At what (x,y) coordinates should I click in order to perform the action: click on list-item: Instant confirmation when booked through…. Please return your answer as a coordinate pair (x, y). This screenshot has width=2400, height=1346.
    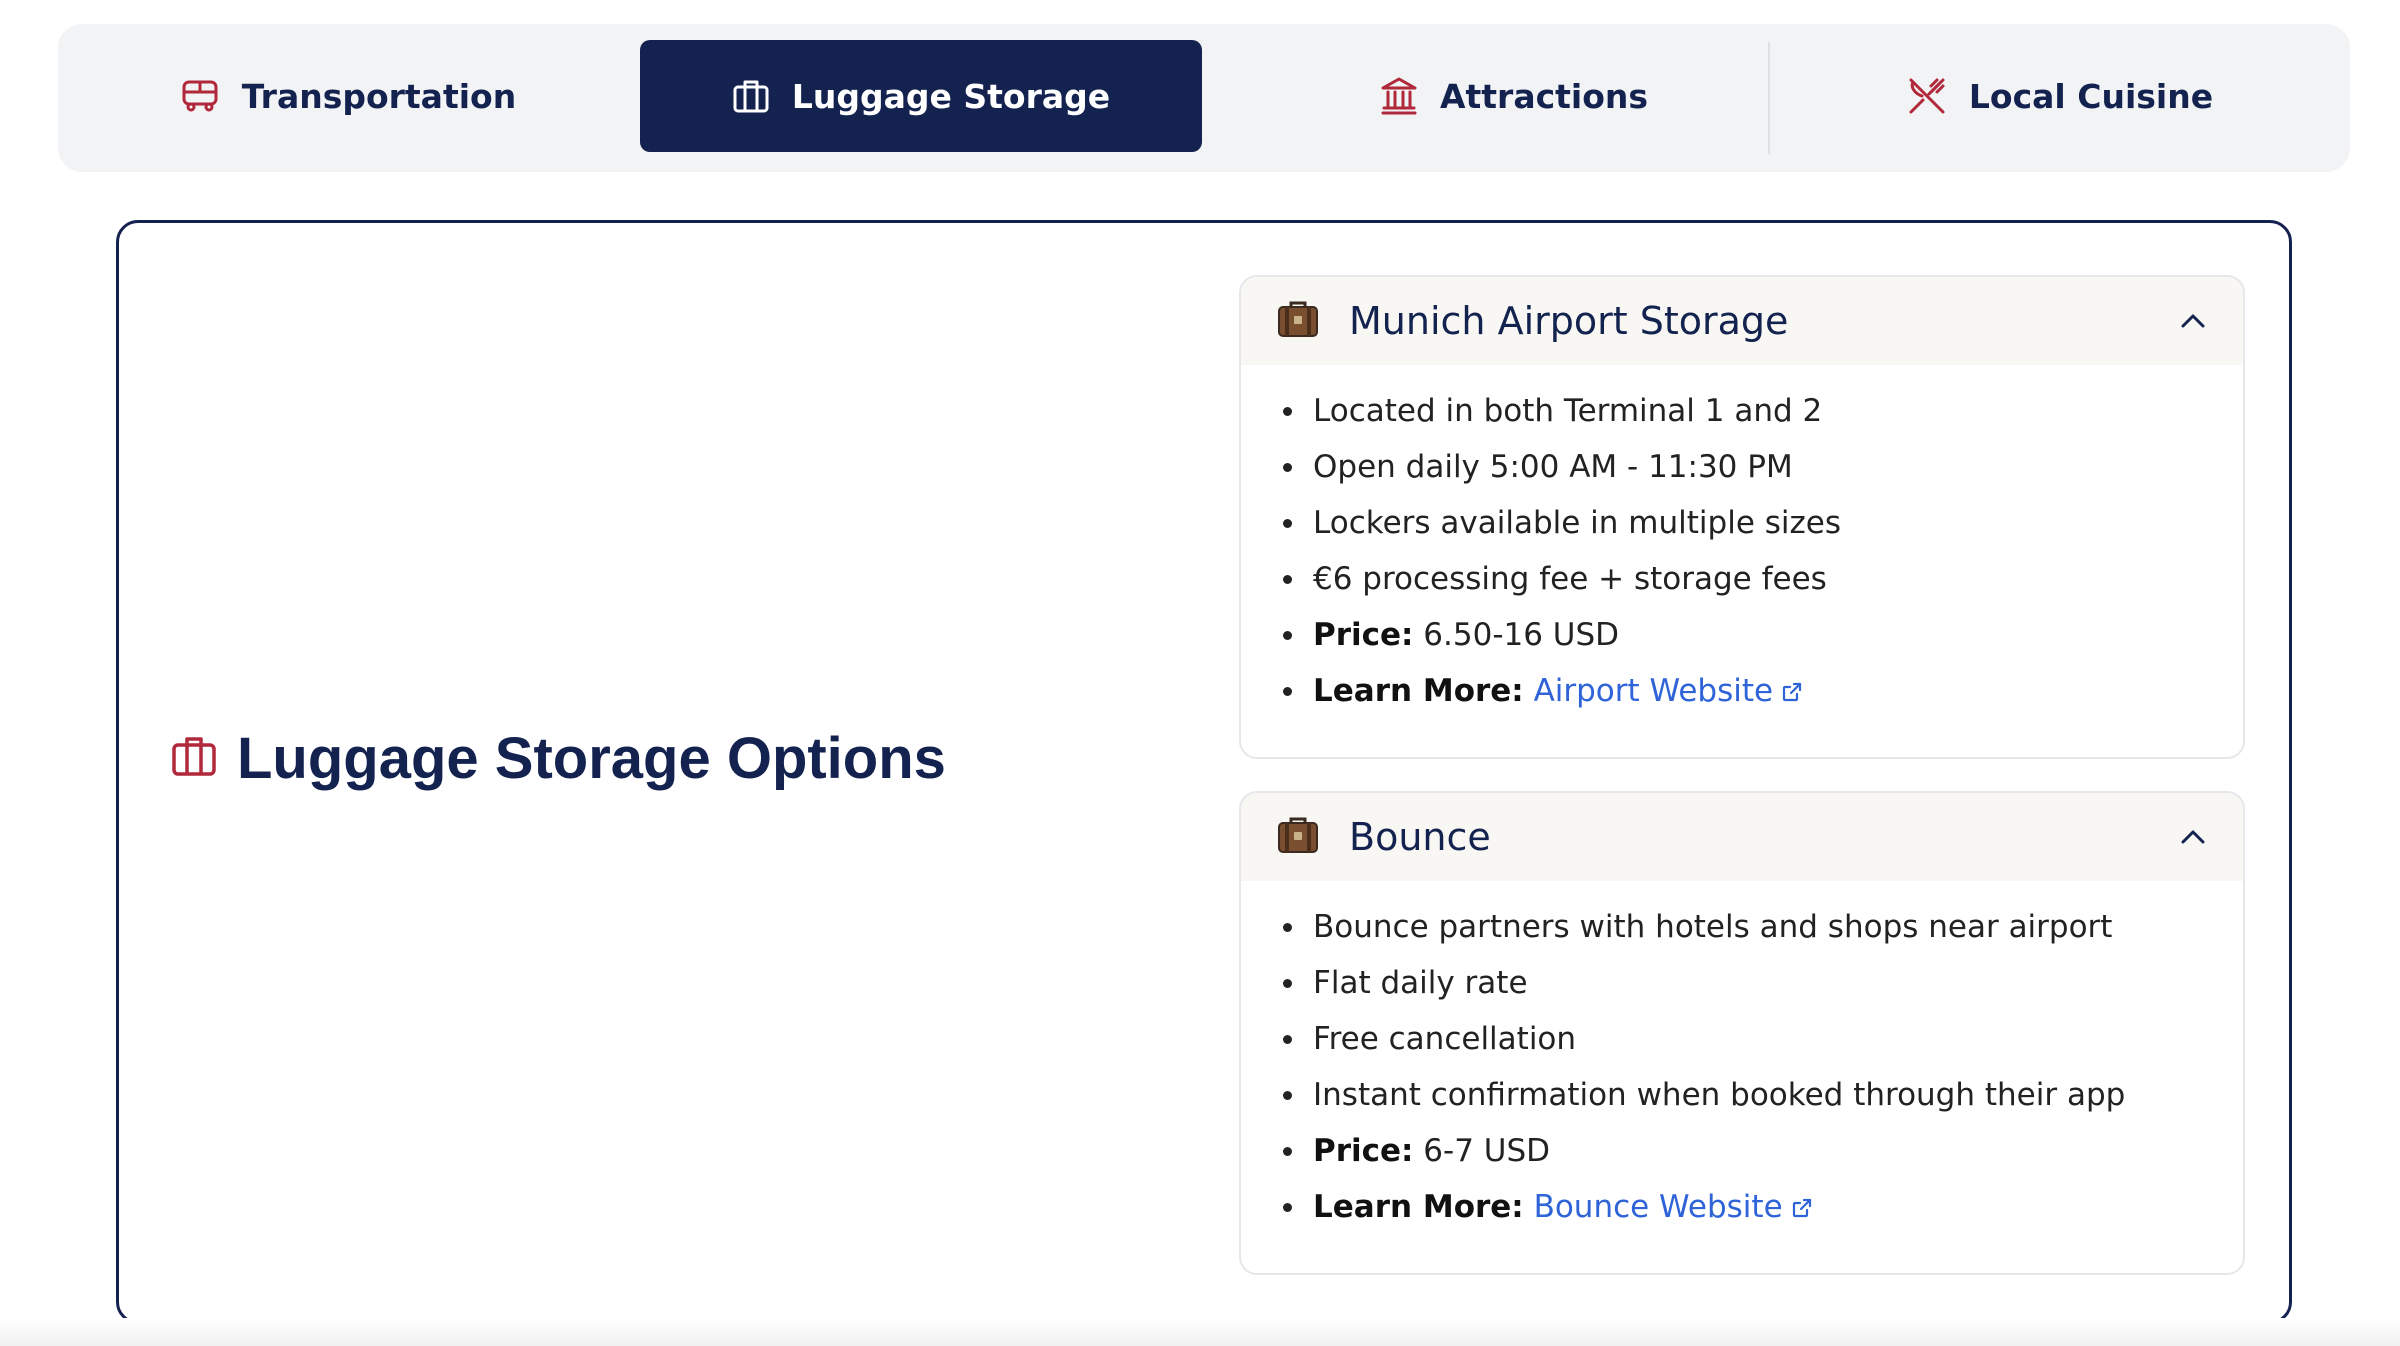
    Looking at the image, I should click on (1742, 1095).